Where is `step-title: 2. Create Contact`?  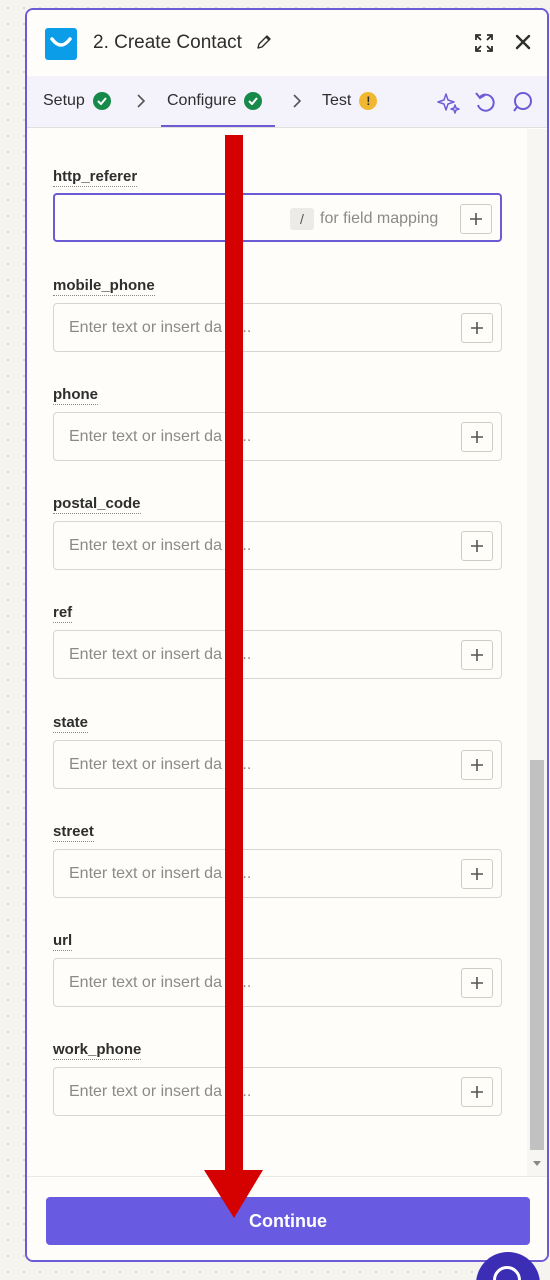 step-title: 2. Create Contact is located at coordinates (167, 42).